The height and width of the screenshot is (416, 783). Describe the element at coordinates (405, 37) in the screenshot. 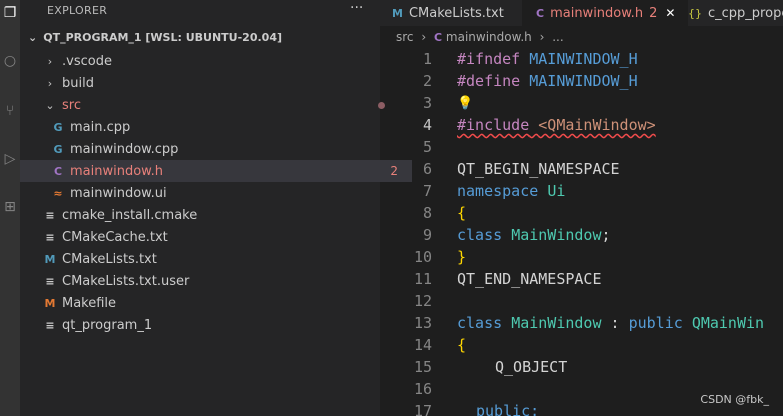

I see `breadcrumb-folder: src` at that location.